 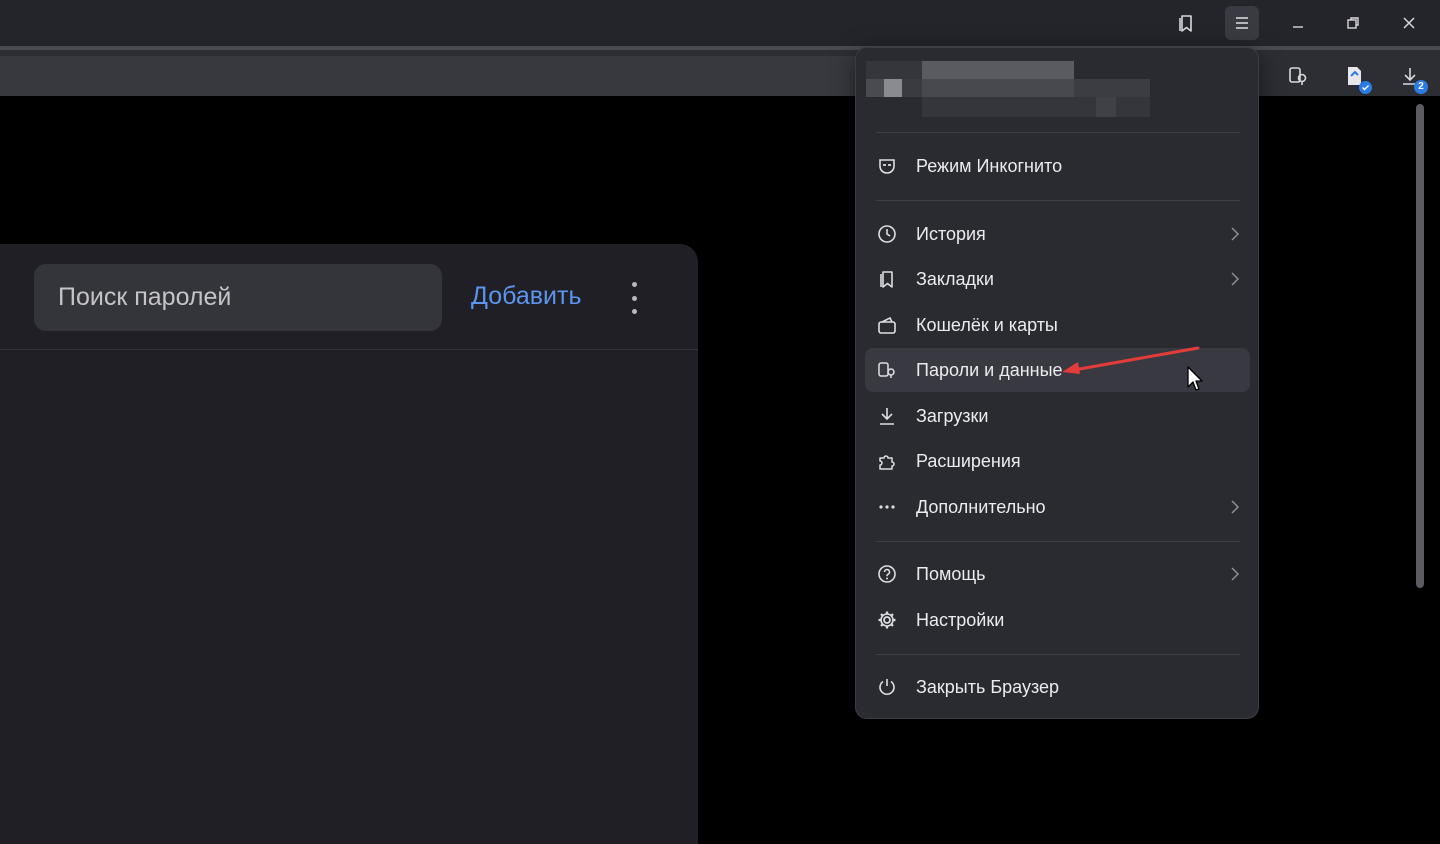 I want to click on extension-button, so click(x=1355, y=77).